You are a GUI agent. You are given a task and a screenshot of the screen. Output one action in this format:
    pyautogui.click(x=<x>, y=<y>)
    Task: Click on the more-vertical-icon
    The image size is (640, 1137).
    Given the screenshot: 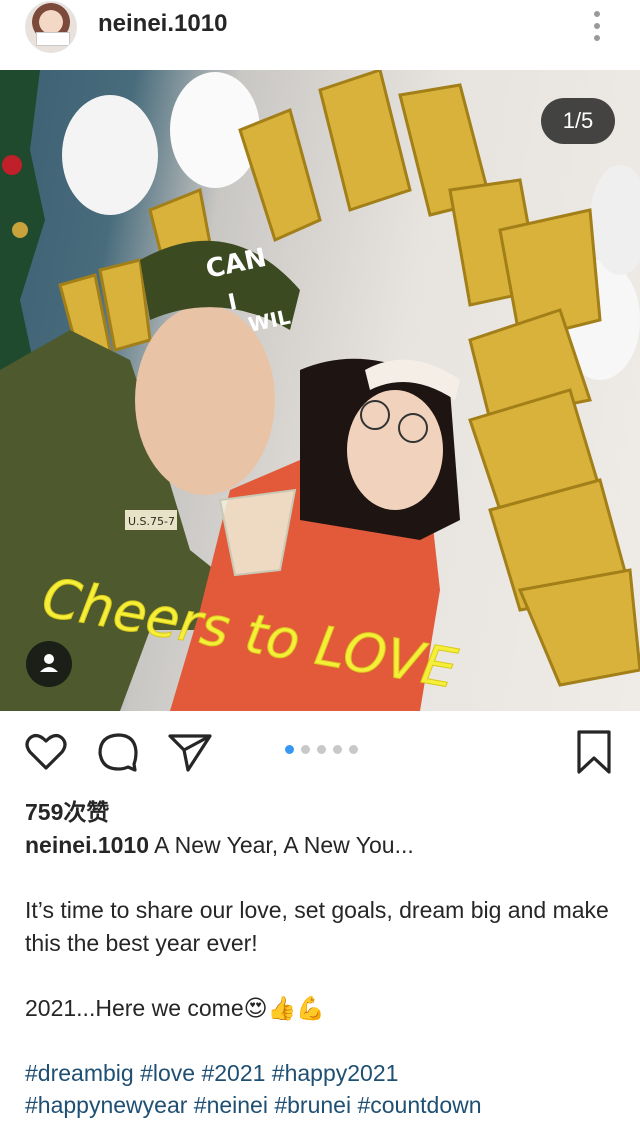 What is the action you would take?
    pyautogui.click(x=597, y=26)
    